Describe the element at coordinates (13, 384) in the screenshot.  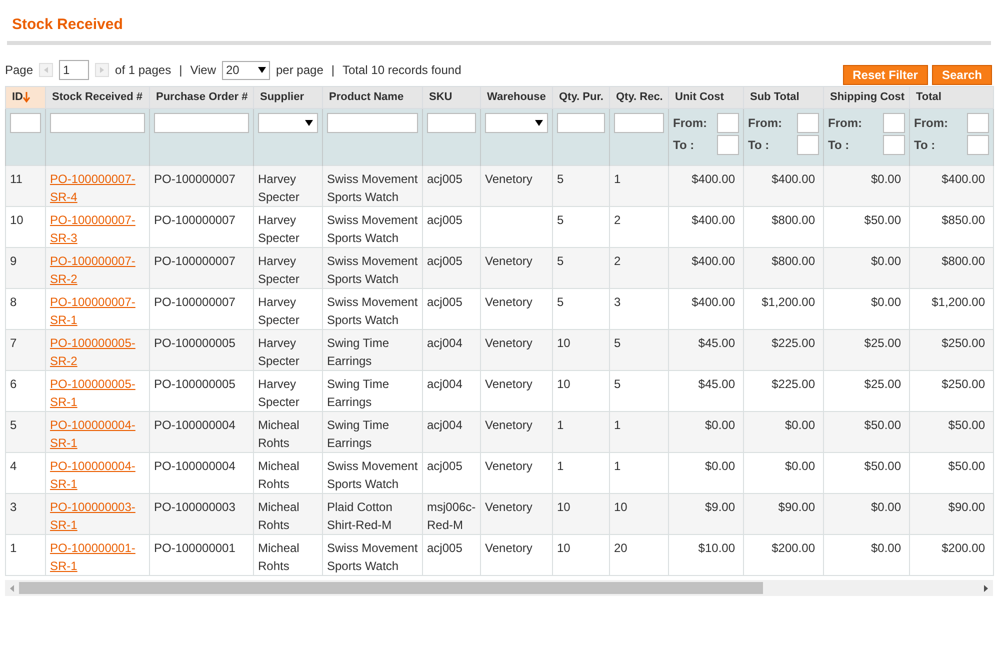
I see `table-cell: 6` at that location.